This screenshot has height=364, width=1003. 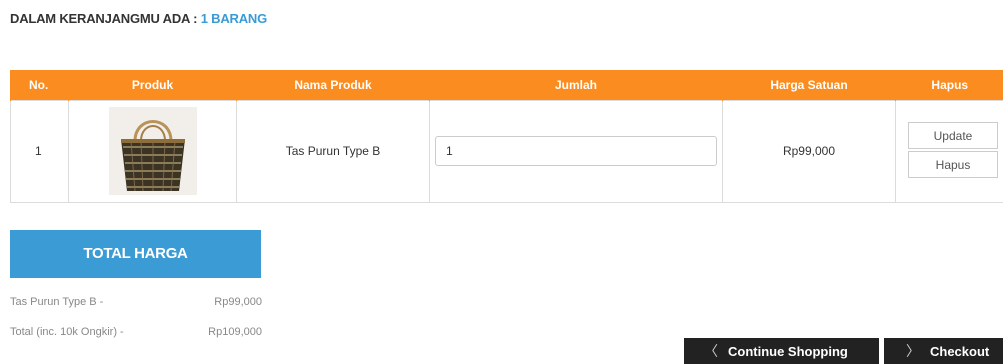 What do you see at coordinates (57, 302) in the screenshot?
I see `summary-label: Tas Purun Type B -` at bounding box center [57, 302].